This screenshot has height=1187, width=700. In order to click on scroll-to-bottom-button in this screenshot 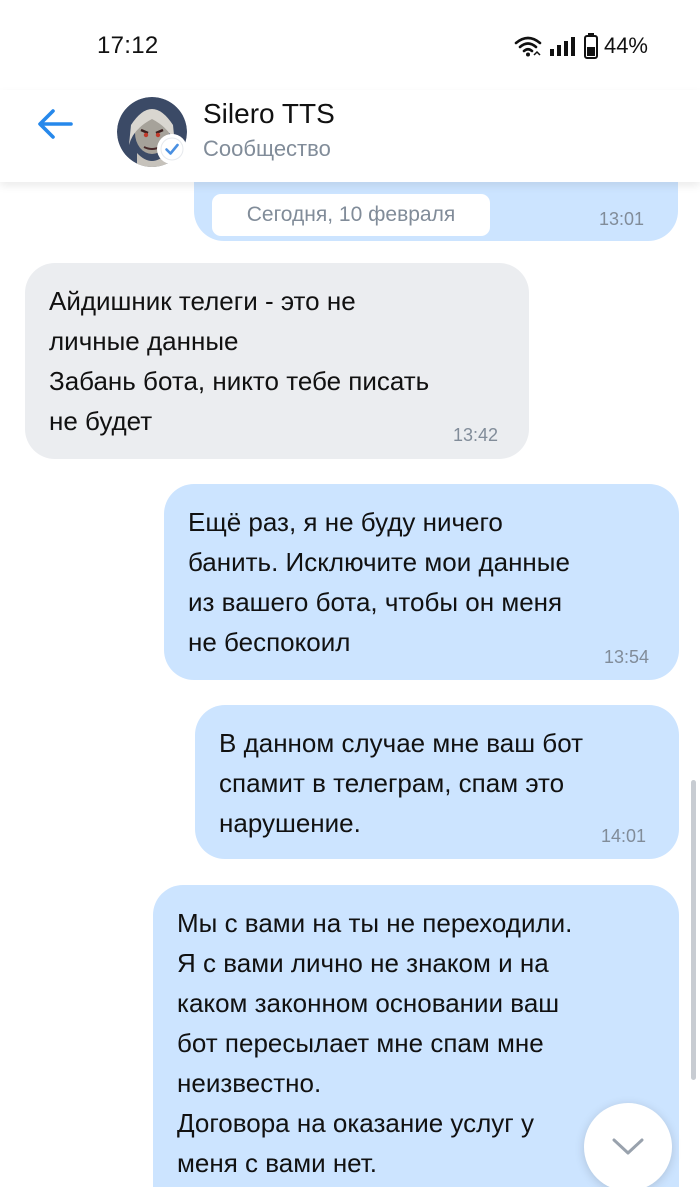, I will do `click(628, 1145)`.